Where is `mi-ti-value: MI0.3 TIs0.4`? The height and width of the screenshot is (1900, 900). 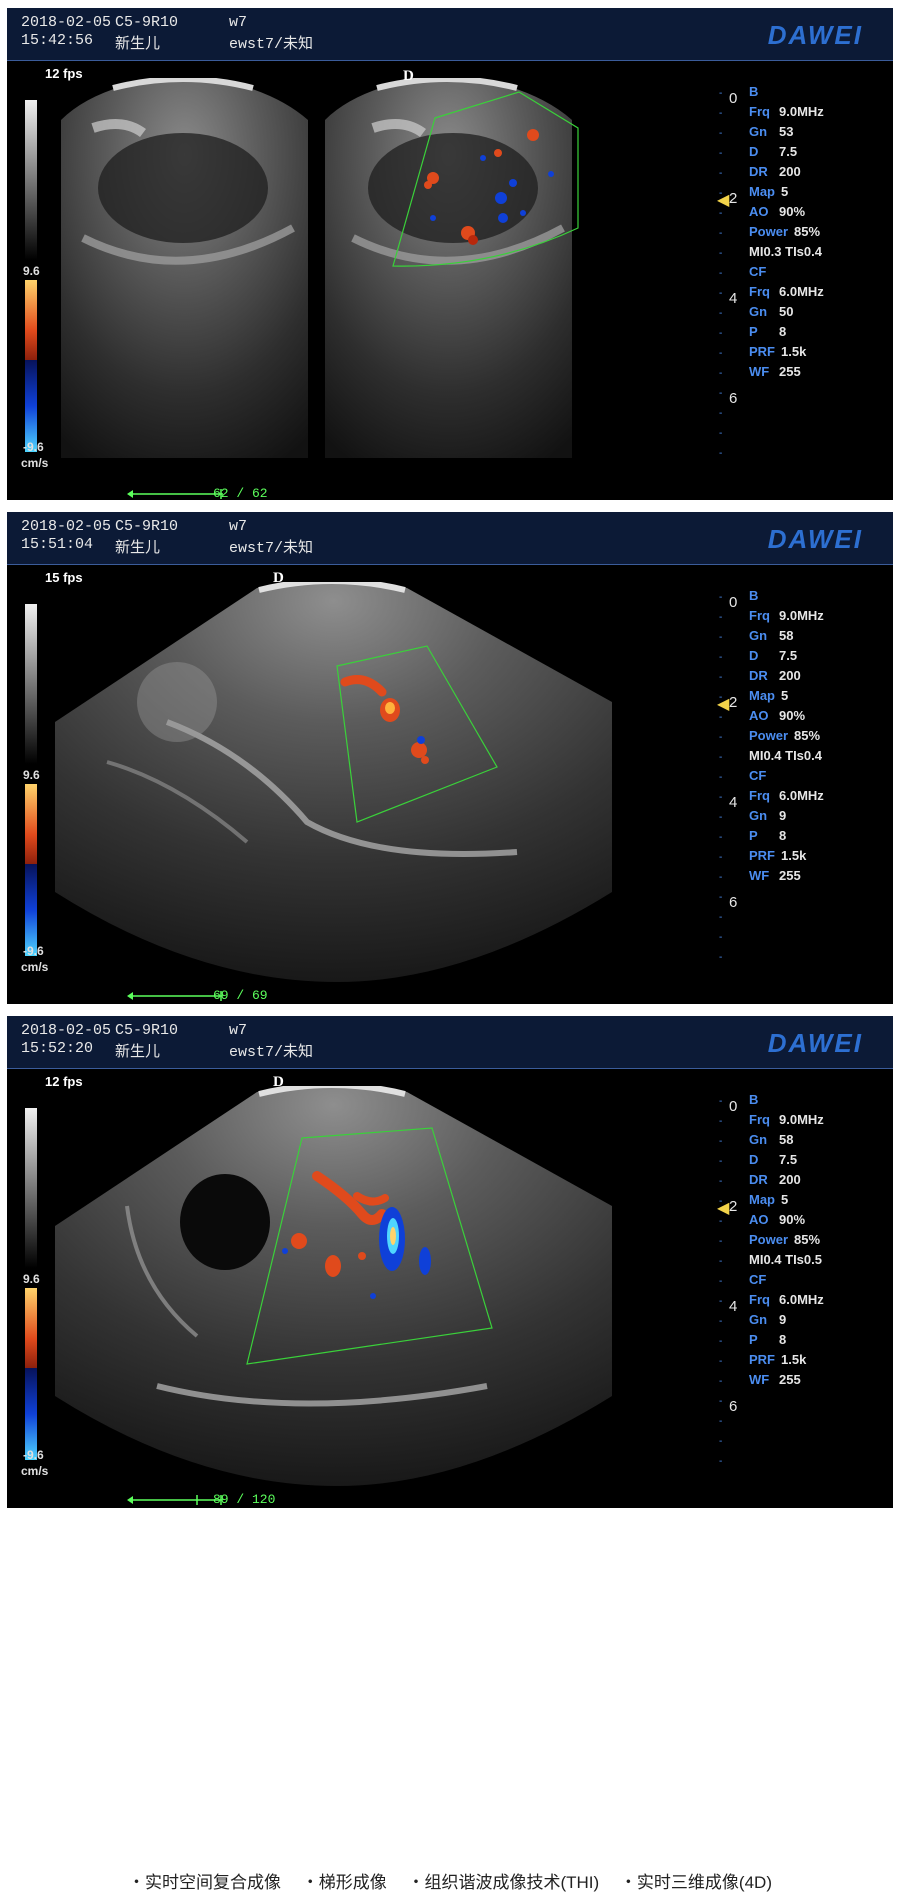
mi-ti-value: MI0.3 TIs0.4 is located at coordinates (785, 251).